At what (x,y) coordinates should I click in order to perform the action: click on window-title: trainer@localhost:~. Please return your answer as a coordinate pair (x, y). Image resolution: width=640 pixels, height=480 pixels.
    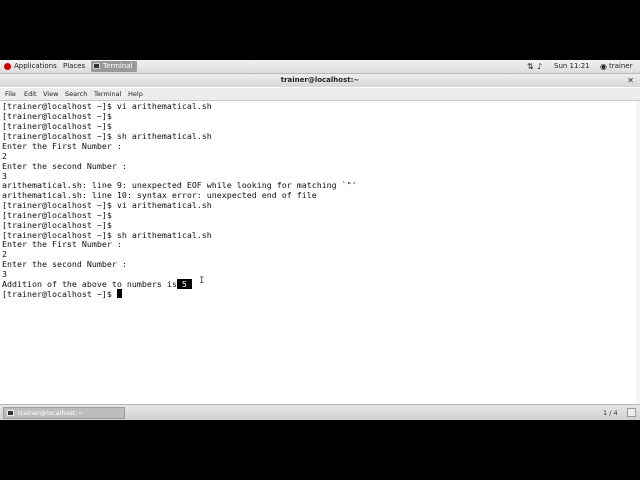
    Looking at the image, I should click on (320, 80).